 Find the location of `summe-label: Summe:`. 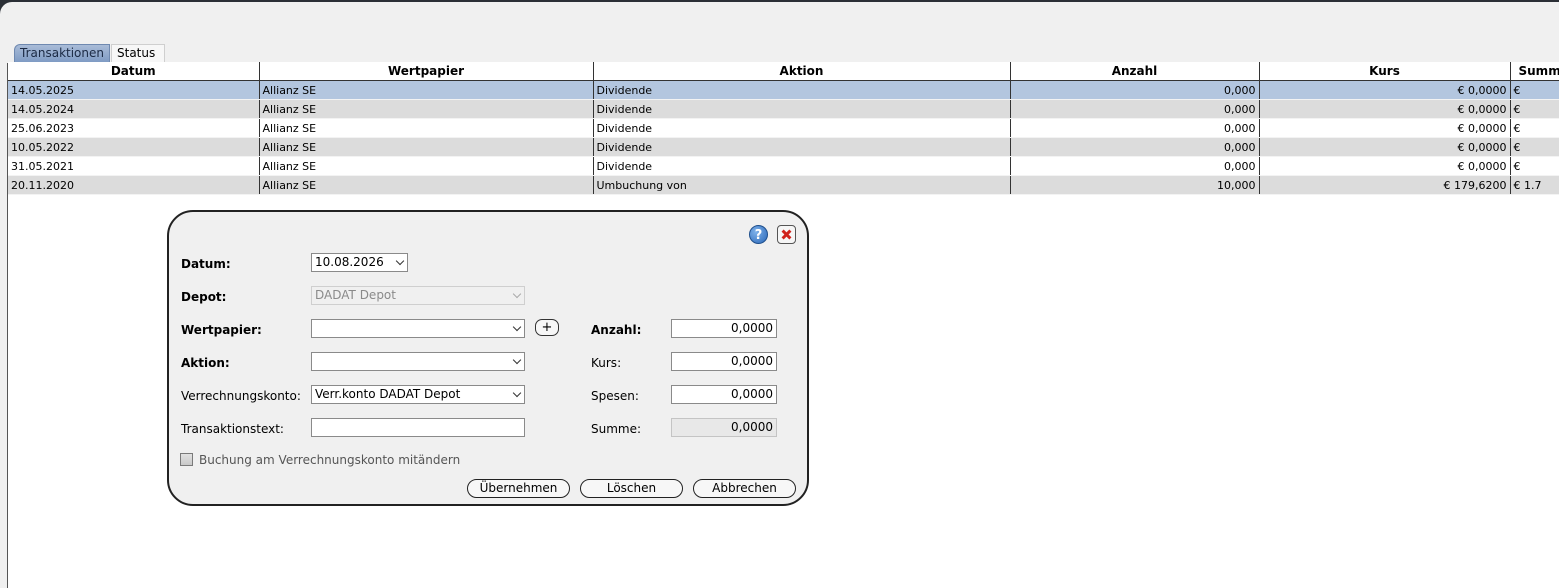

summe-label: Summe: is located at coordinates (616, 429).